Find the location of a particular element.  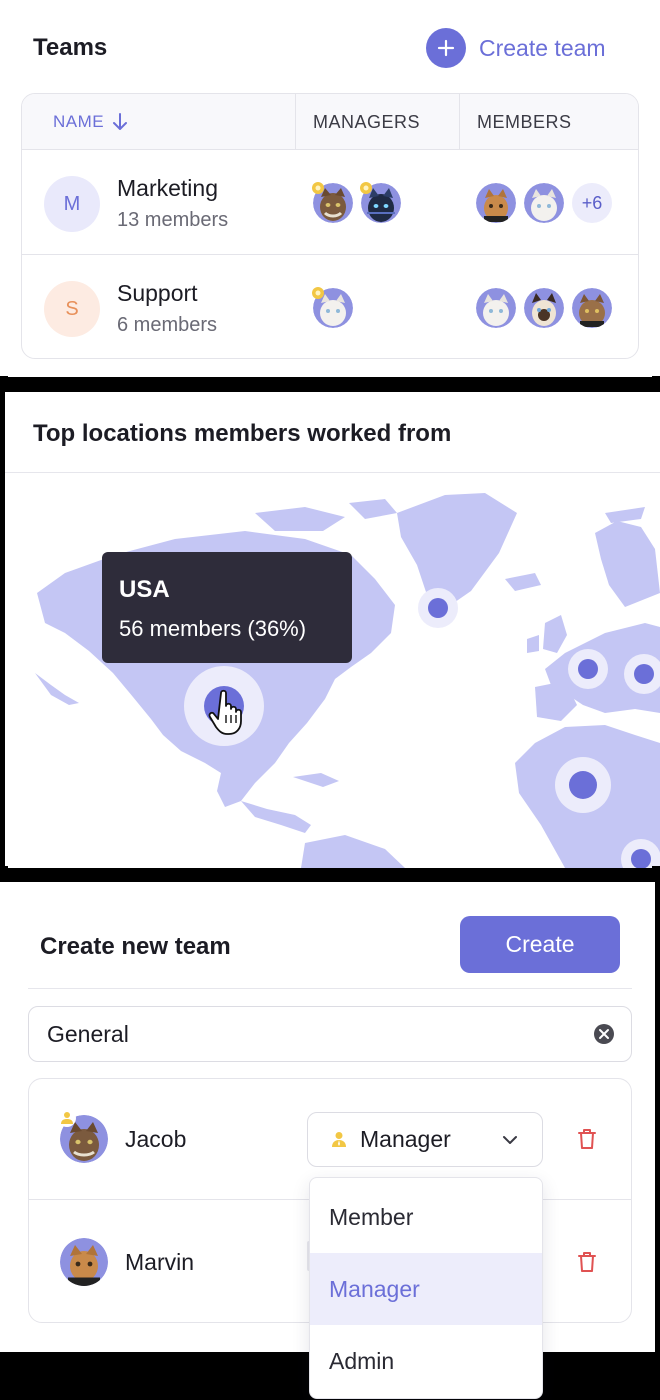

team-name-field is located at coordinates (330, 1034).